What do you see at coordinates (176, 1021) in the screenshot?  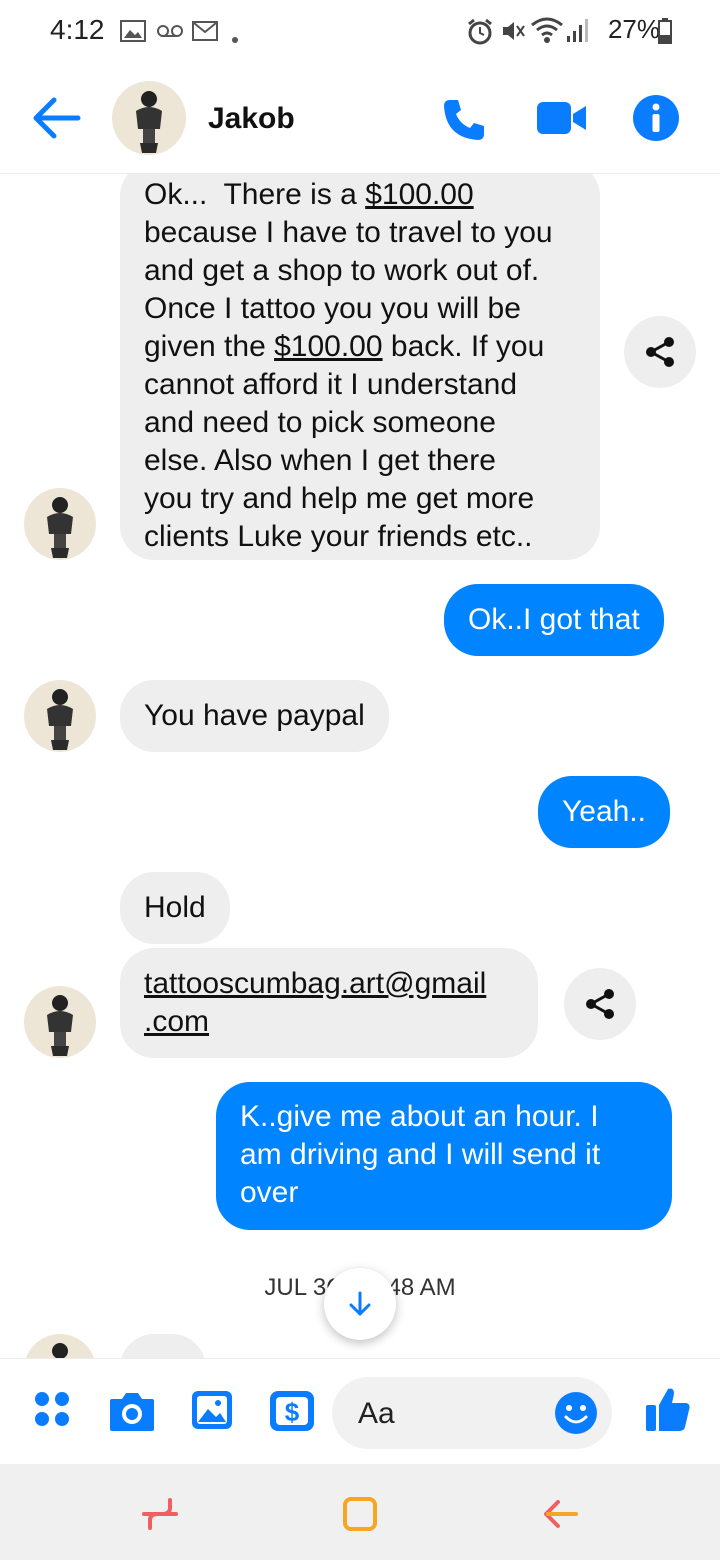 I see `email-link-continued: .com` at bounding box center [176, 1021].